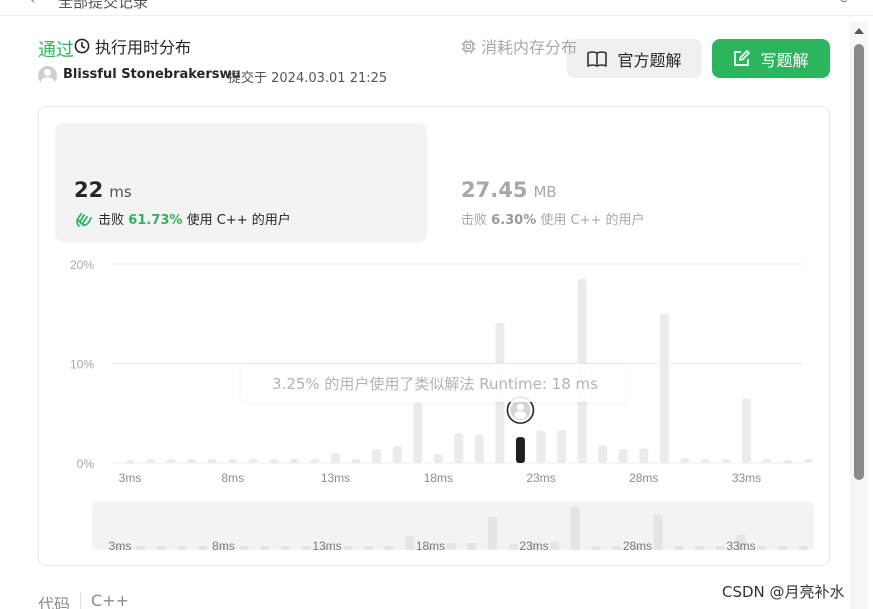 This screenshot has height=609, width=873. What do you see at coordinates (453, 526) in the screenshot?
I see `chart-navigator` at bounding box center [453, 526].